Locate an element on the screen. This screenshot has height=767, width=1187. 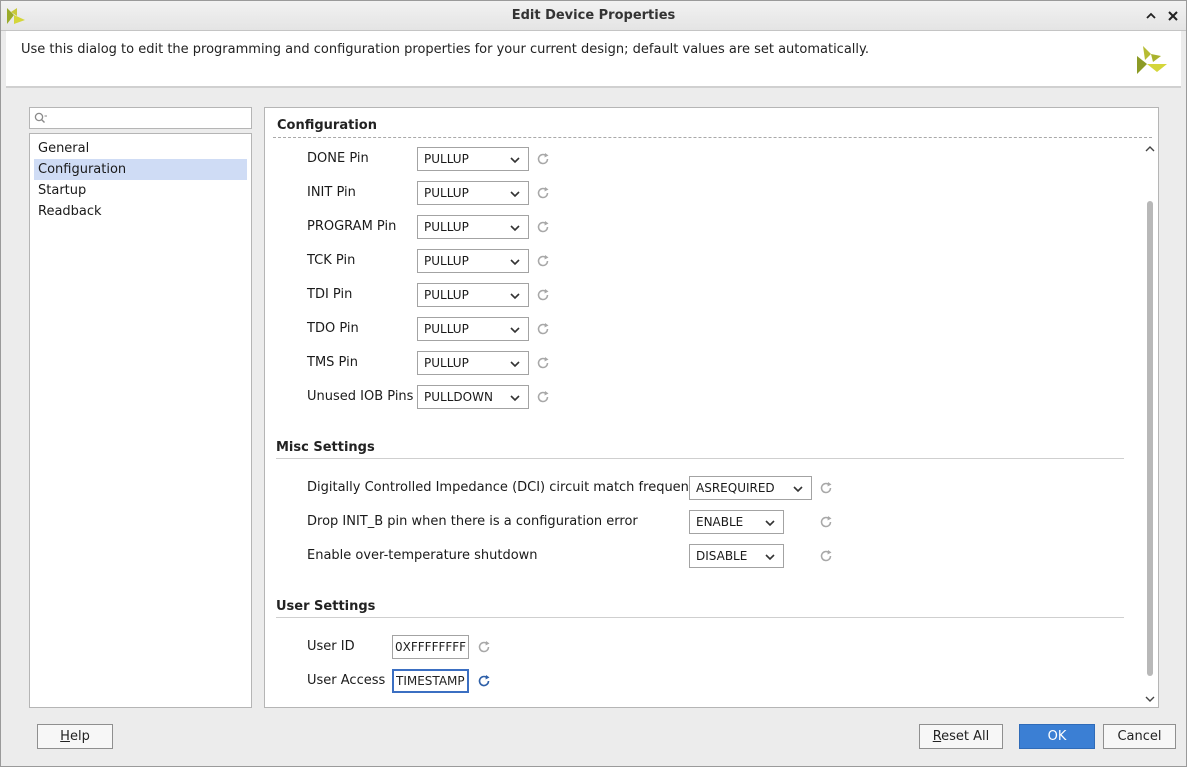
ok-button: OK is located at coordinates (1057, 736).